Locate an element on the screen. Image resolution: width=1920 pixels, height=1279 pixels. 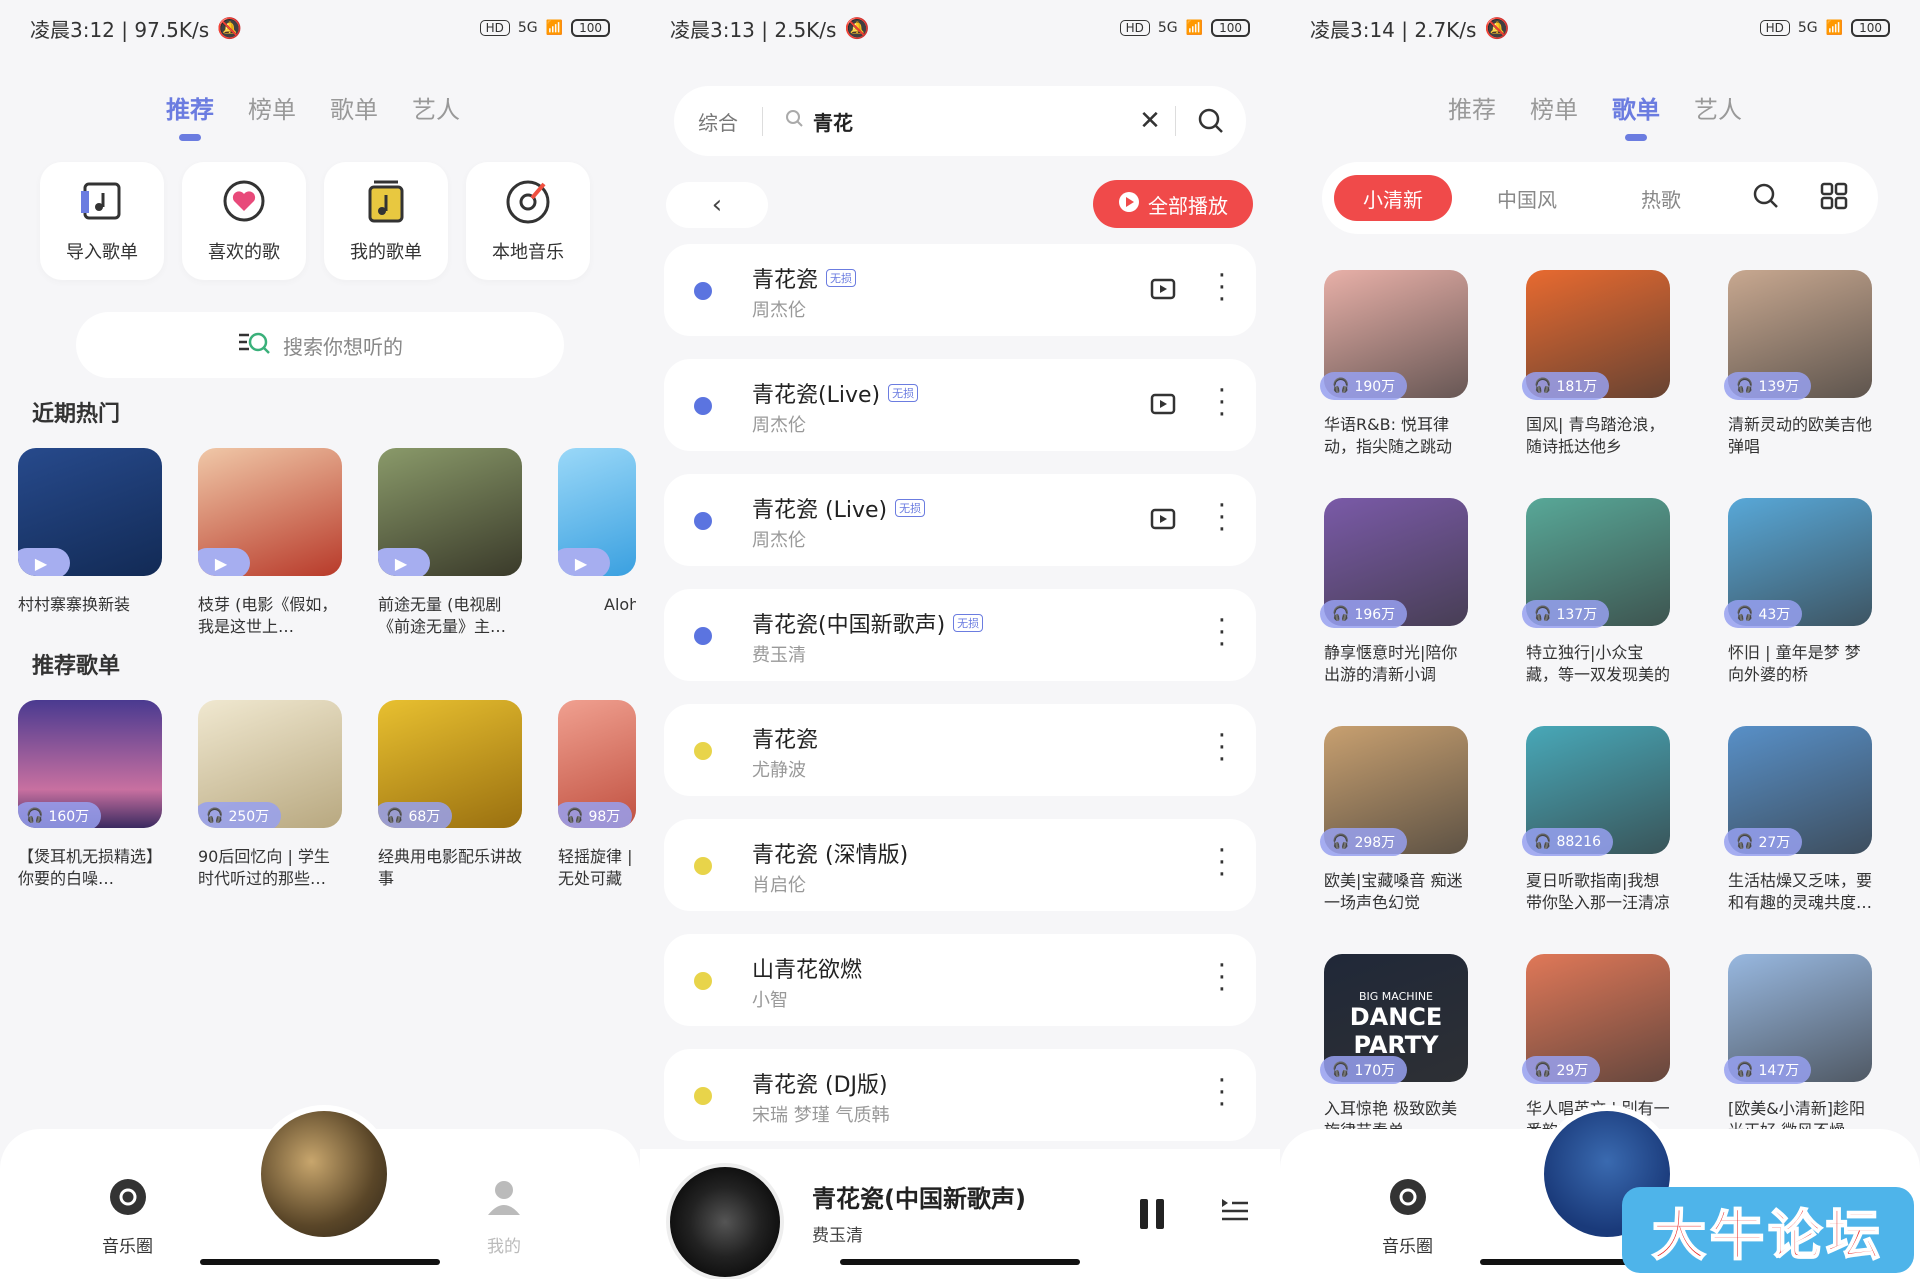
my-playlists-button: 我的歌单 is located at coordinates (386, 221).